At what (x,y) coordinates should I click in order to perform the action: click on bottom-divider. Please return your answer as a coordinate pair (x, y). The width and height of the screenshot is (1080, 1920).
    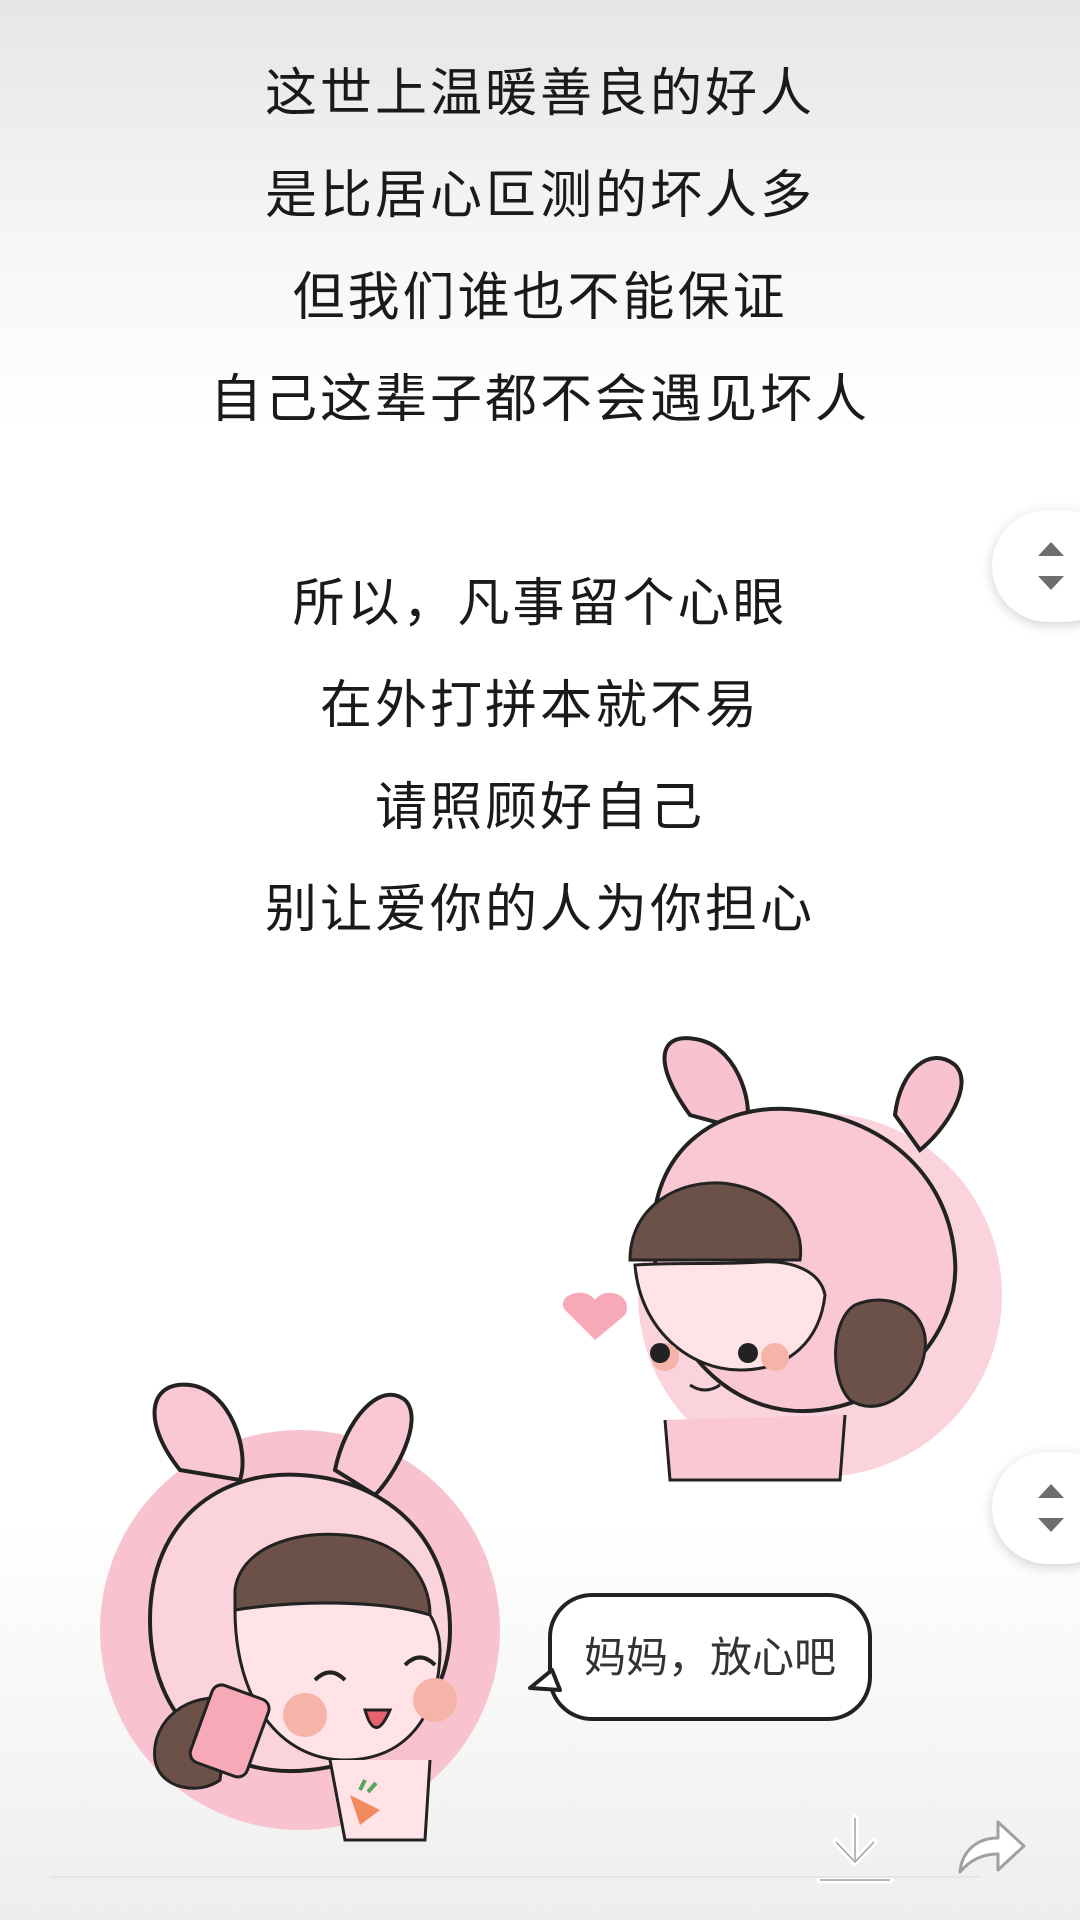
    Looking at the image, I should click on (515, 1877).